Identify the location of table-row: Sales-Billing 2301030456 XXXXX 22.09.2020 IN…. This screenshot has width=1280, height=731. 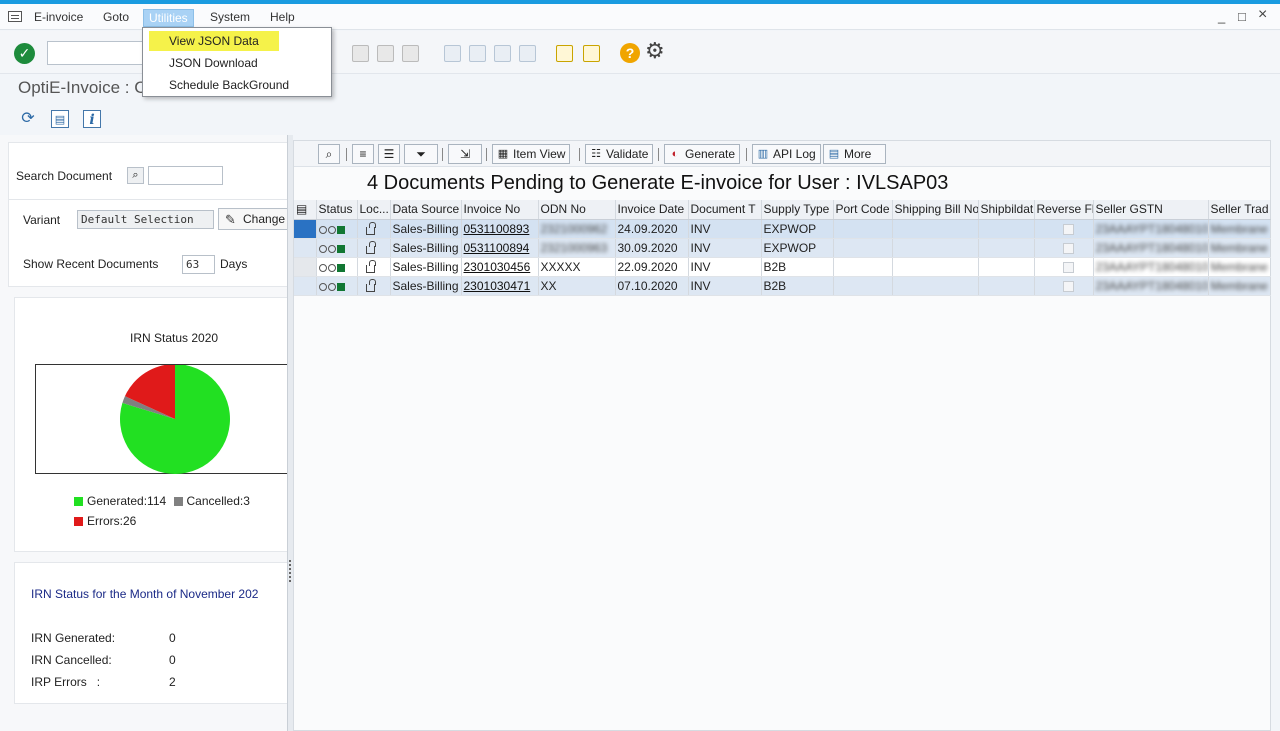
(782, 267).